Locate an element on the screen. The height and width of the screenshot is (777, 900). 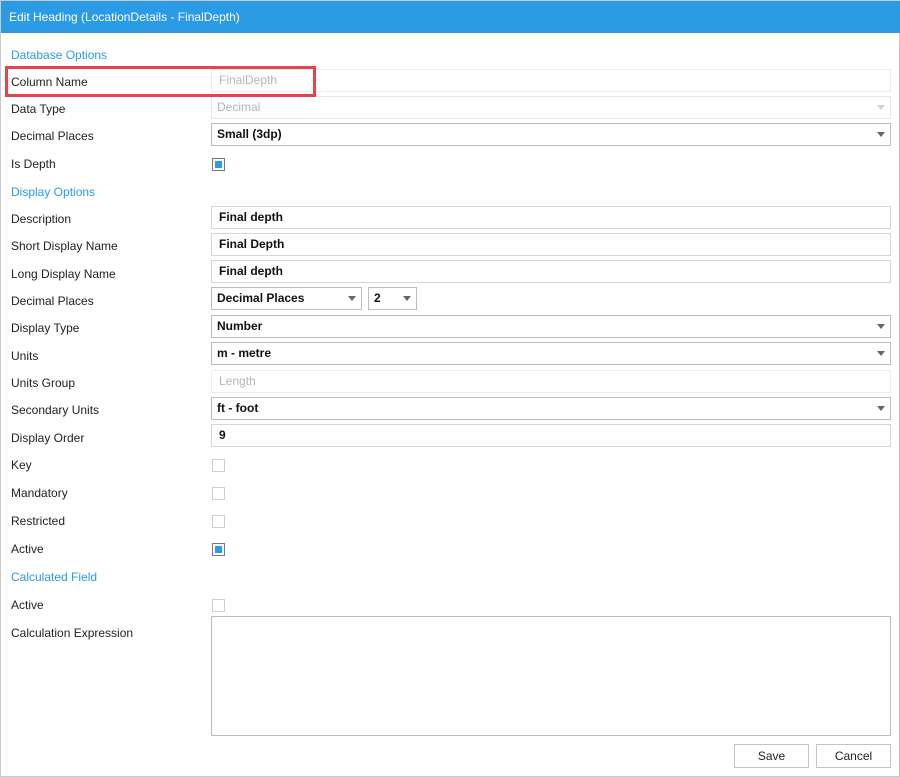
short-display-name-input: Final Depth is located at coordinates (551, 244).